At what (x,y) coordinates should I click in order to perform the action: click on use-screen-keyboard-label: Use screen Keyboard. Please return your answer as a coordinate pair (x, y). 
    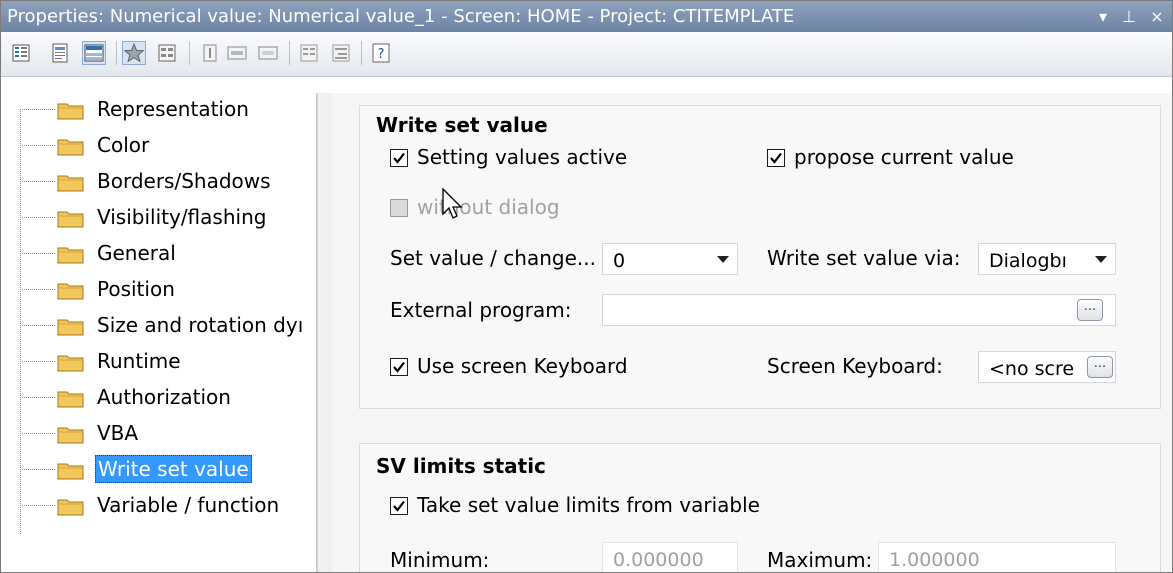
    Looking at the image, I should click on (522, 366).